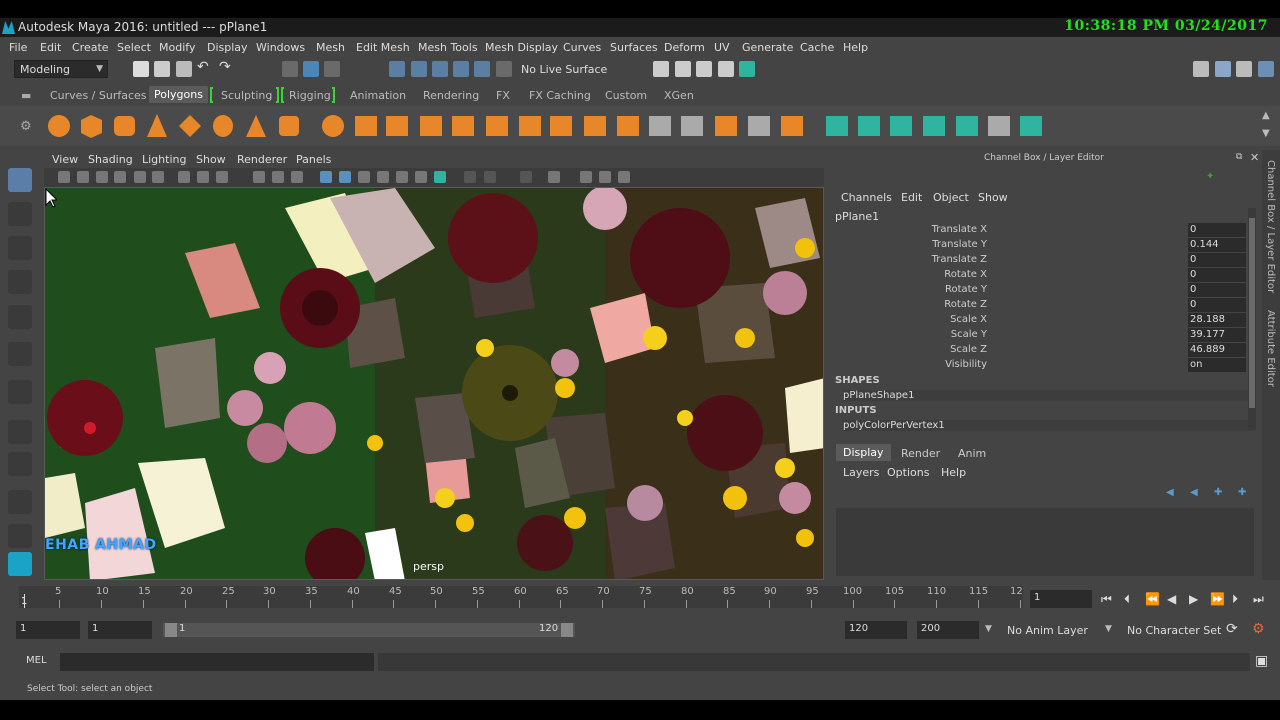 The width and height of the screenshot is (1280, 720). Describe the element at coordinates (222, 177) in the screenshot. I see `resolution-gate-icon` at that location.